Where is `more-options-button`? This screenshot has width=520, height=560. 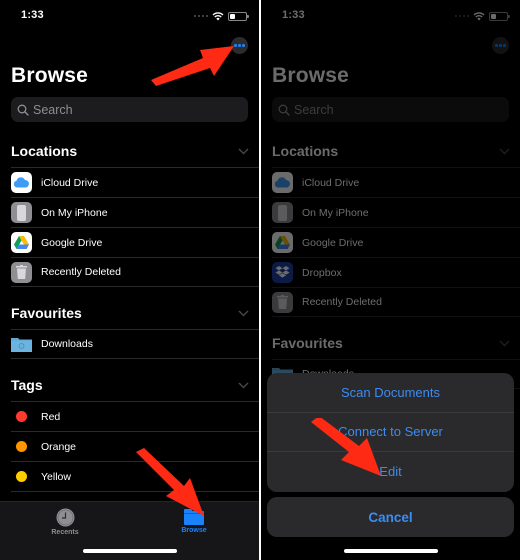 more-options-button is located at coordinates (239, 45).